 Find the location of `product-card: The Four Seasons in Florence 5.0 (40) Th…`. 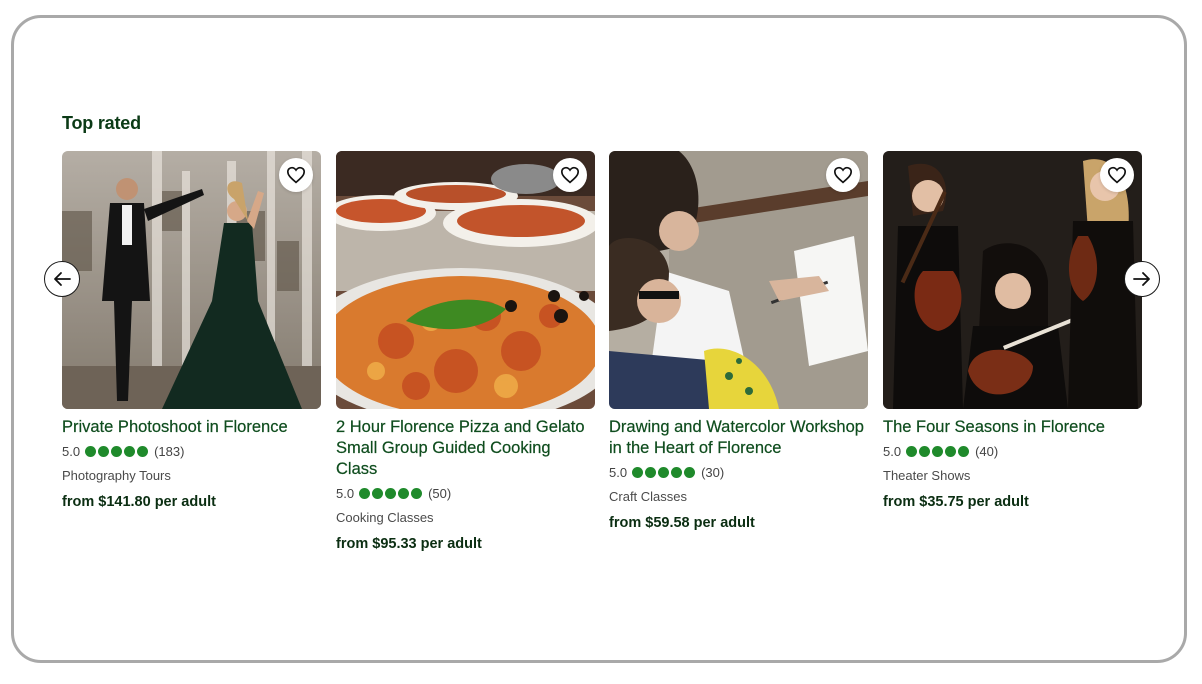

product-card: The Four Seasons in Florence 5.0 (40) Th… is located at coordinates (1012, 330).